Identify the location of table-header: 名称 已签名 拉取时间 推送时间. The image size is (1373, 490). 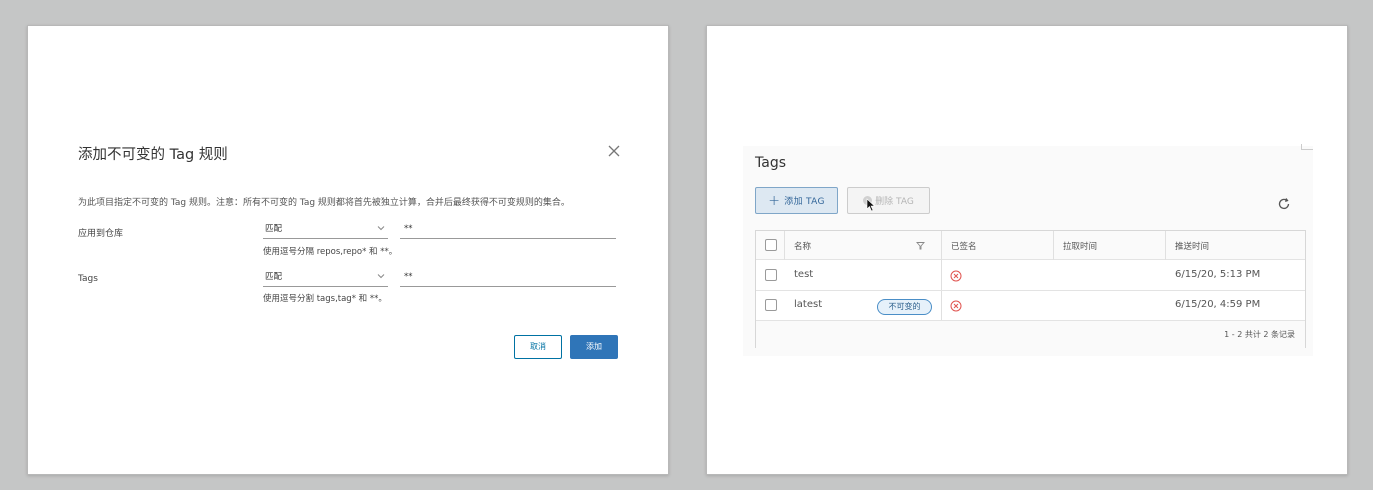
(1030, 276).